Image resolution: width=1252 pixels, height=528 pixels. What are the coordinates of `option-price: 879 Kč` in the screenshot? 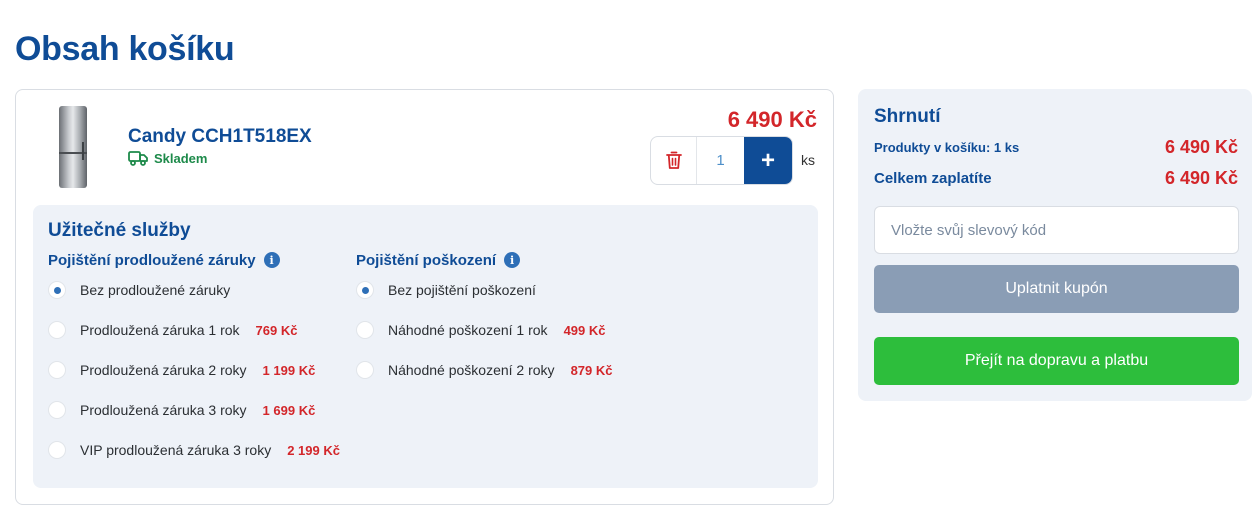 It's located at (591, 370).